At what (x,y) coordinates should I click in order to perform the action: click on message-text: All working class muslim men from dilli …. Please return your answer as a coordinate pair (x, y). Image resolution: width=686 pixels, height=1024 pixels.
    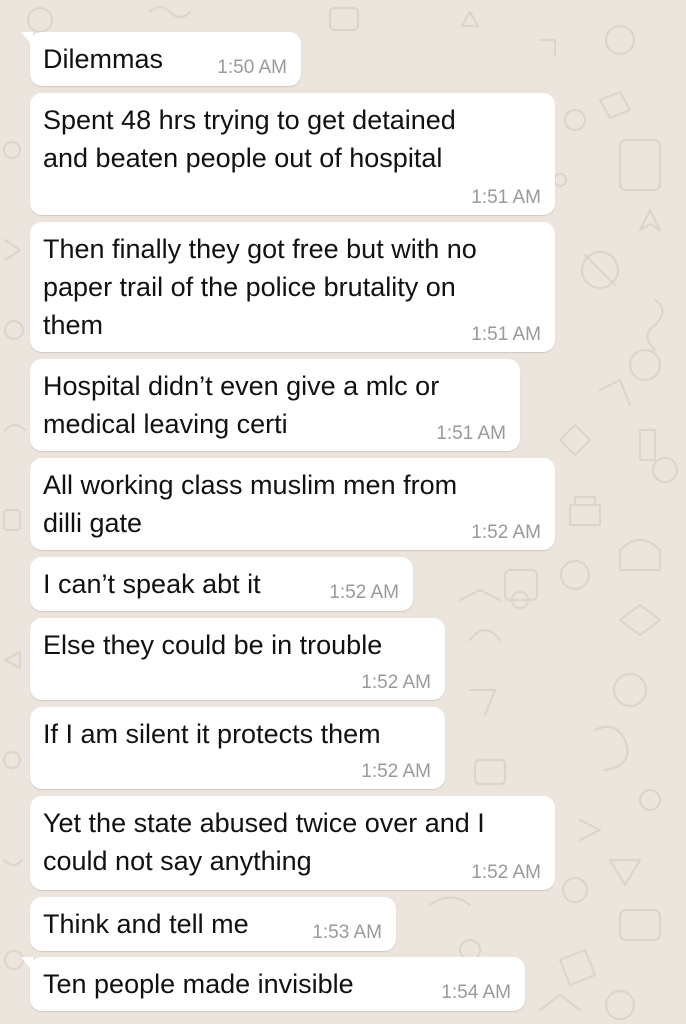
    Looking at the image, I should click on (250, 504).